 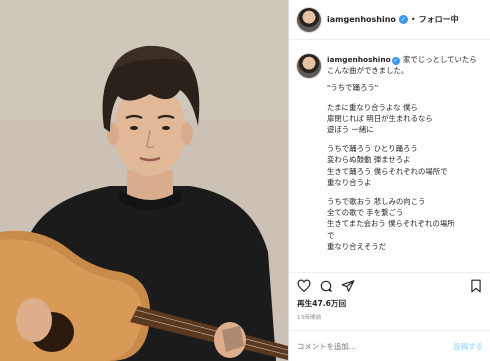 I want to click on username-link: iamgenhoshino, so click(x=361, y=19).